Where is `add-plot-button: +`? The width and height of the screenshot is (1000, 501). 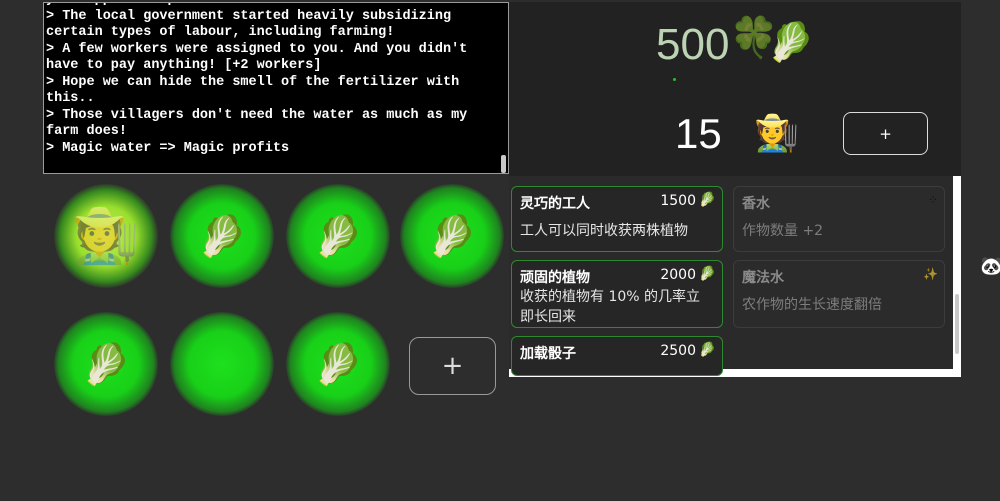 add-plot-button: + is located at coordinates (452, 366).